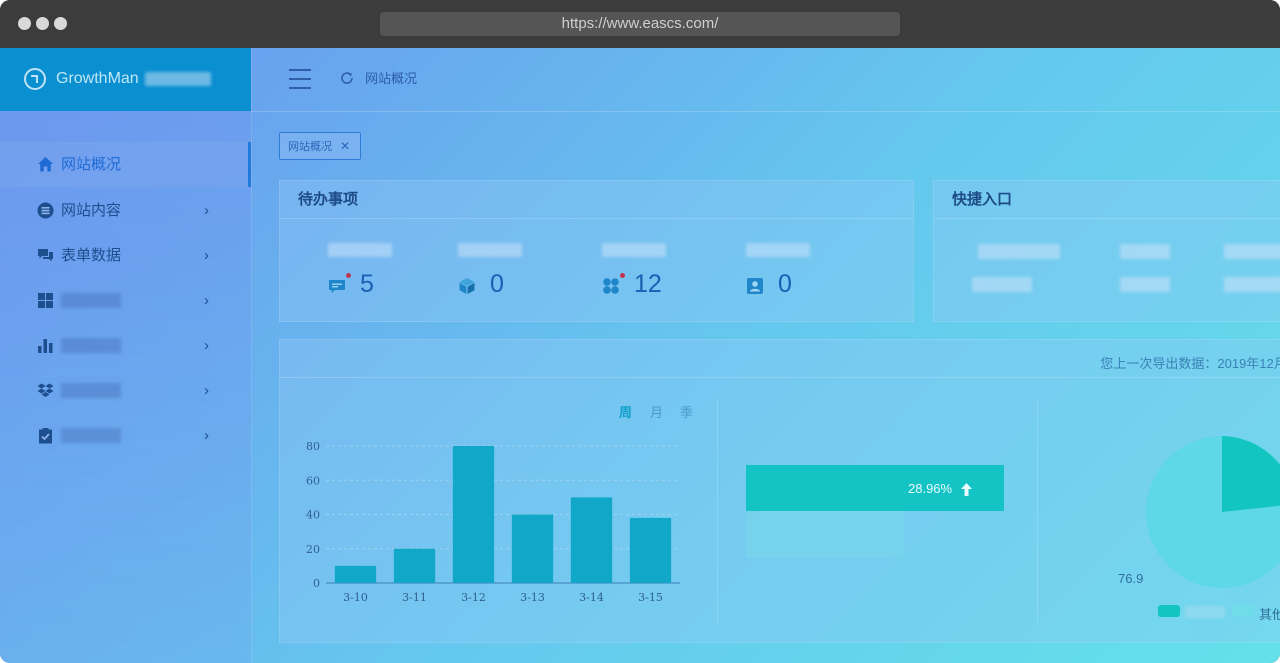 The width and height of the screenshot is (1280, 663). What do you see at coordinates (337, 286) in the screenshot?
I see `message-icon` at bounding box center [337, 286].